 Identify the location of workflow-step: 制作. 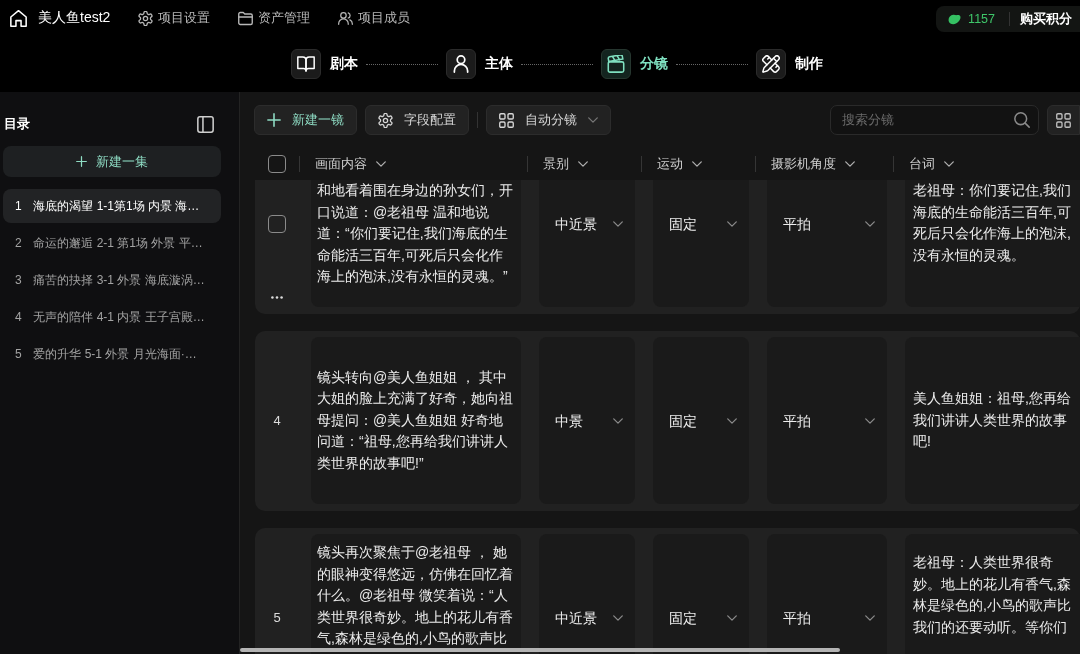
(789, 64).